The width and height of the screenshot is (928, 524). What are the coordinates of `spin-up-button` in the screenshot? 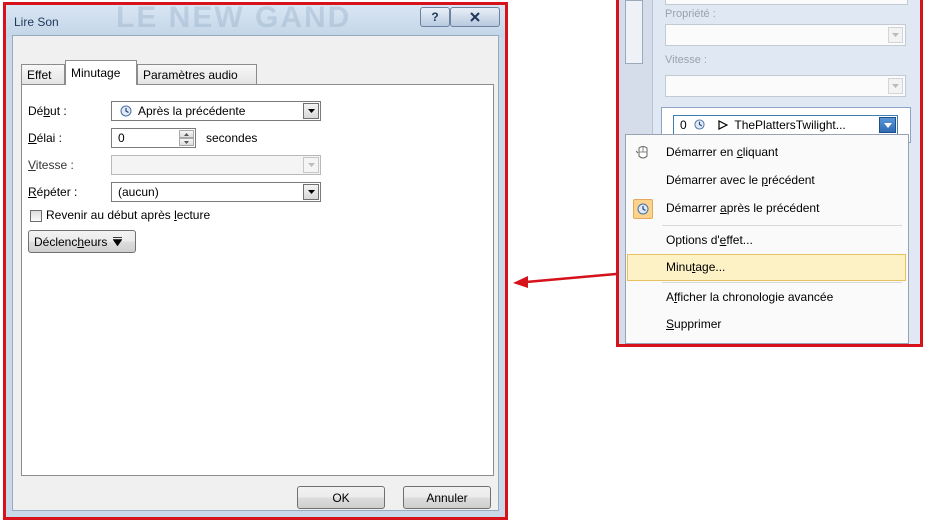 It's located at (186, 134).